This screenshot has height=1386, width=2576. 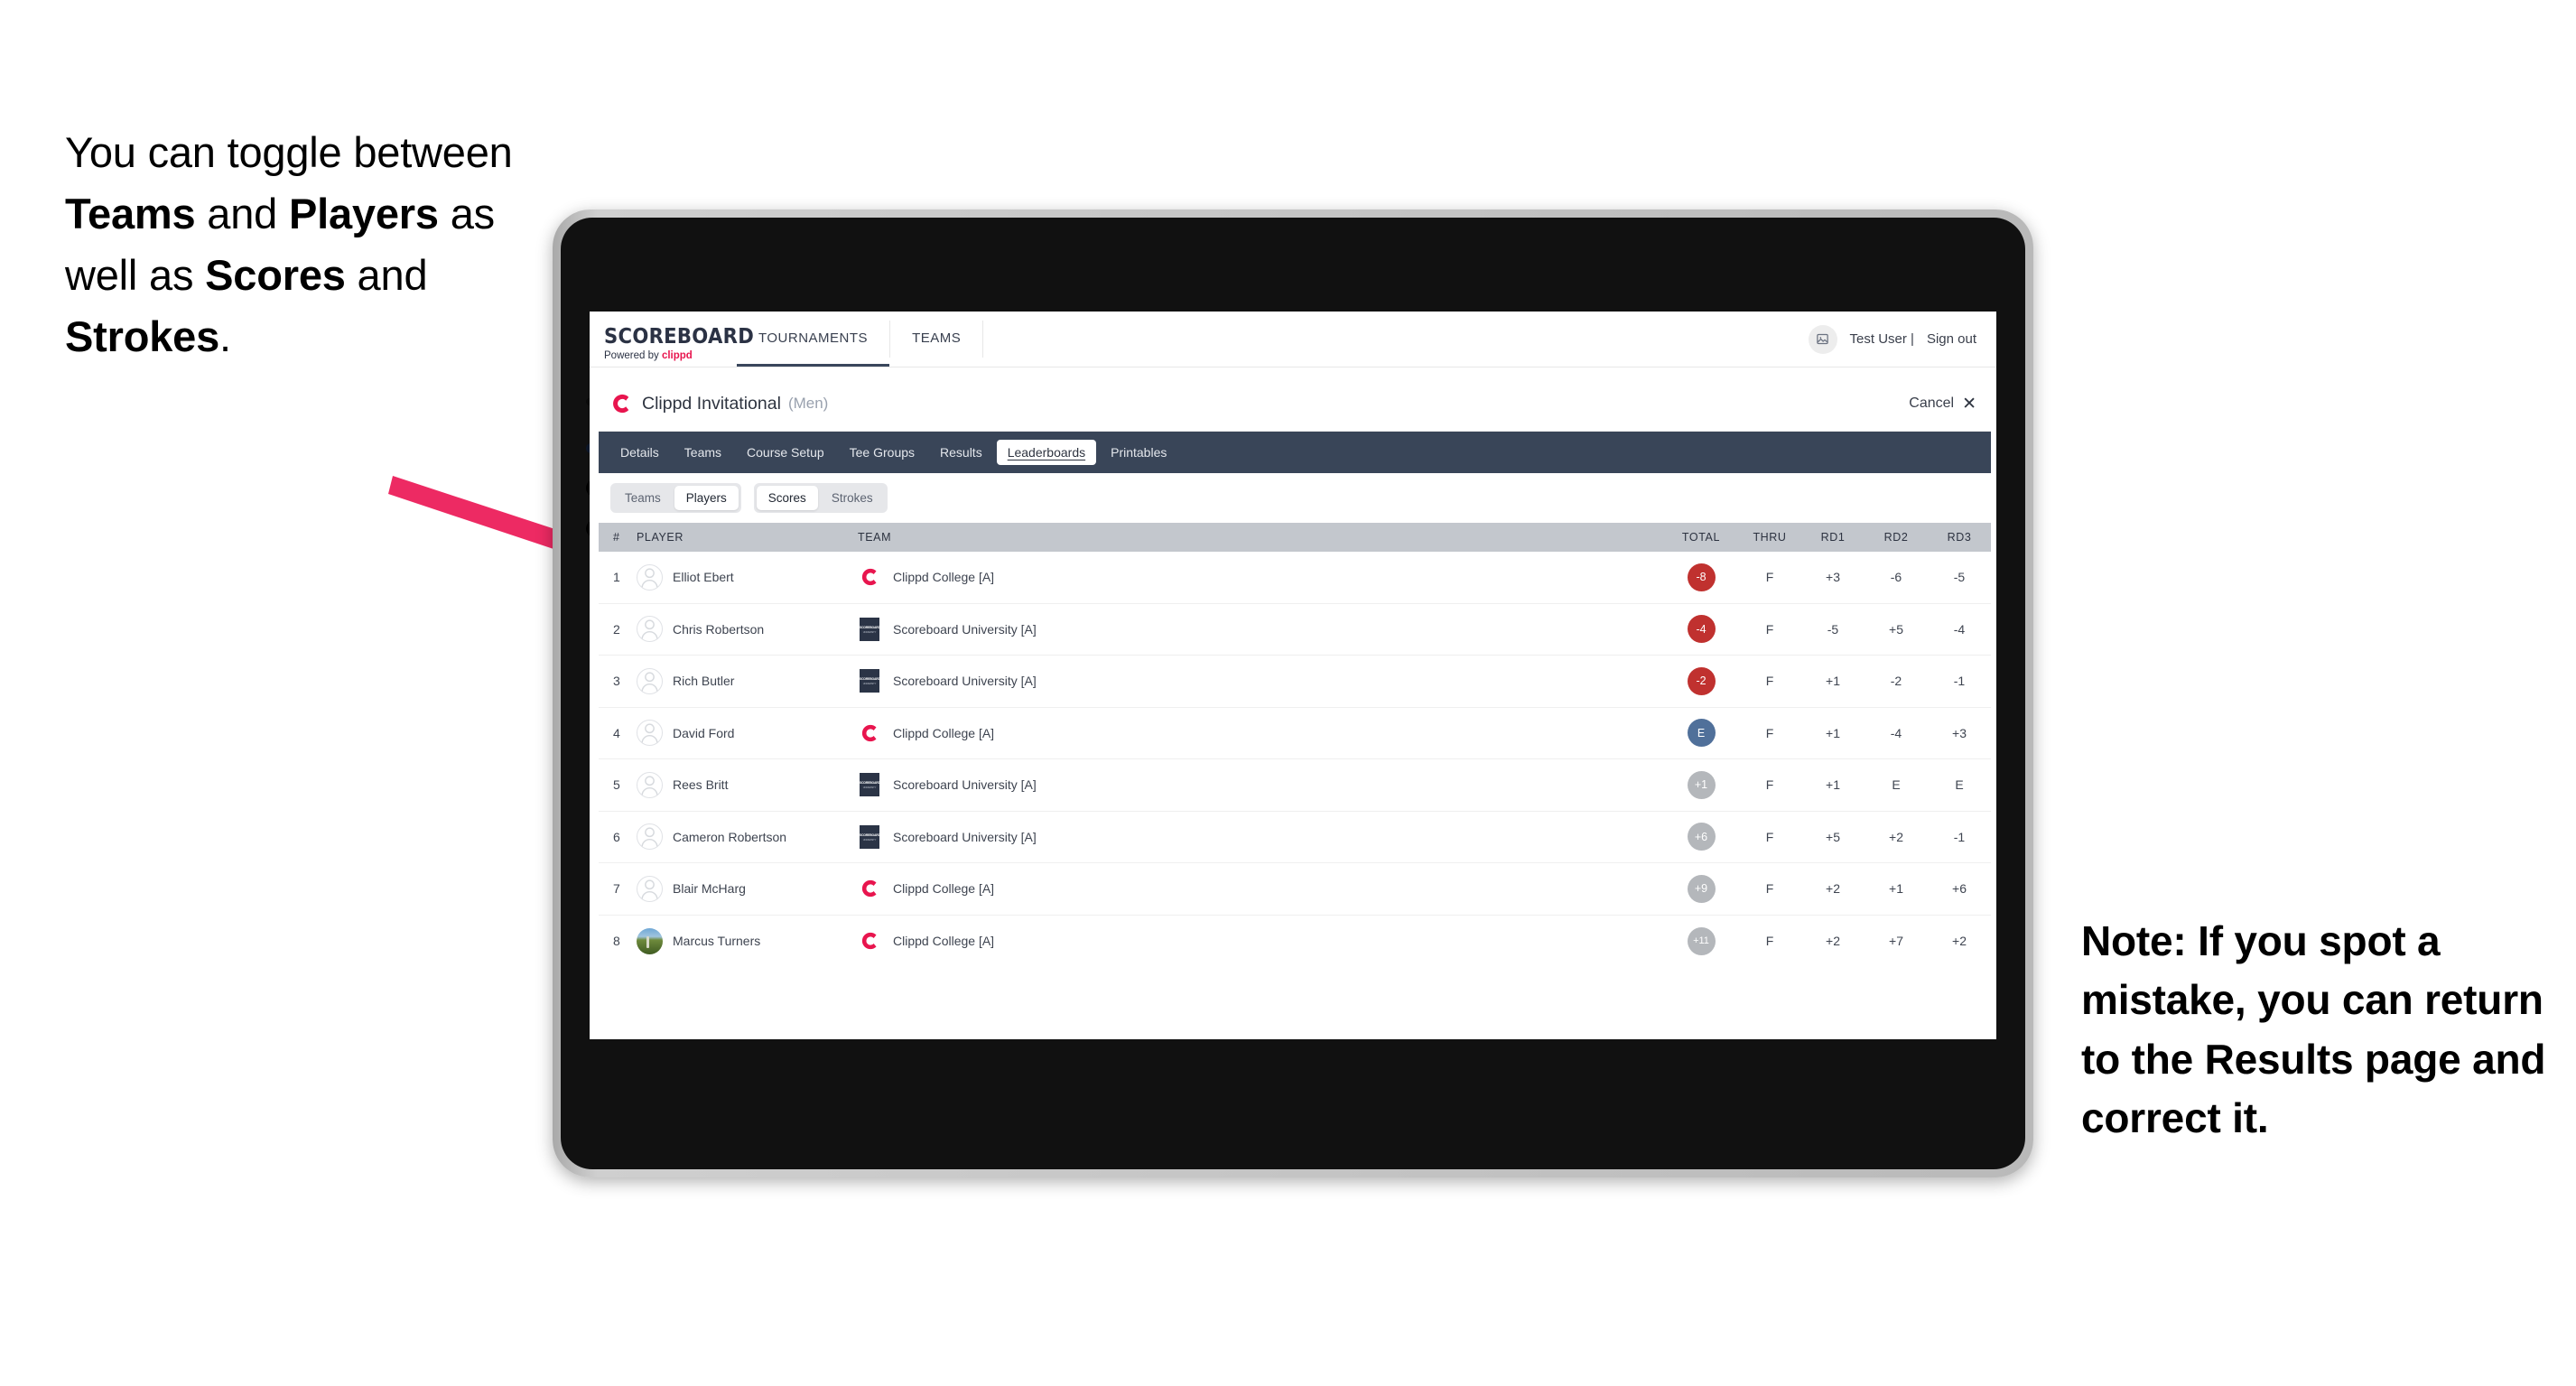 What do you see at coordinates (672, 339) in the screenshot?
I see `brand-logo: SCOREBOARD Powered by clippd` at bounding box center [672, 339].